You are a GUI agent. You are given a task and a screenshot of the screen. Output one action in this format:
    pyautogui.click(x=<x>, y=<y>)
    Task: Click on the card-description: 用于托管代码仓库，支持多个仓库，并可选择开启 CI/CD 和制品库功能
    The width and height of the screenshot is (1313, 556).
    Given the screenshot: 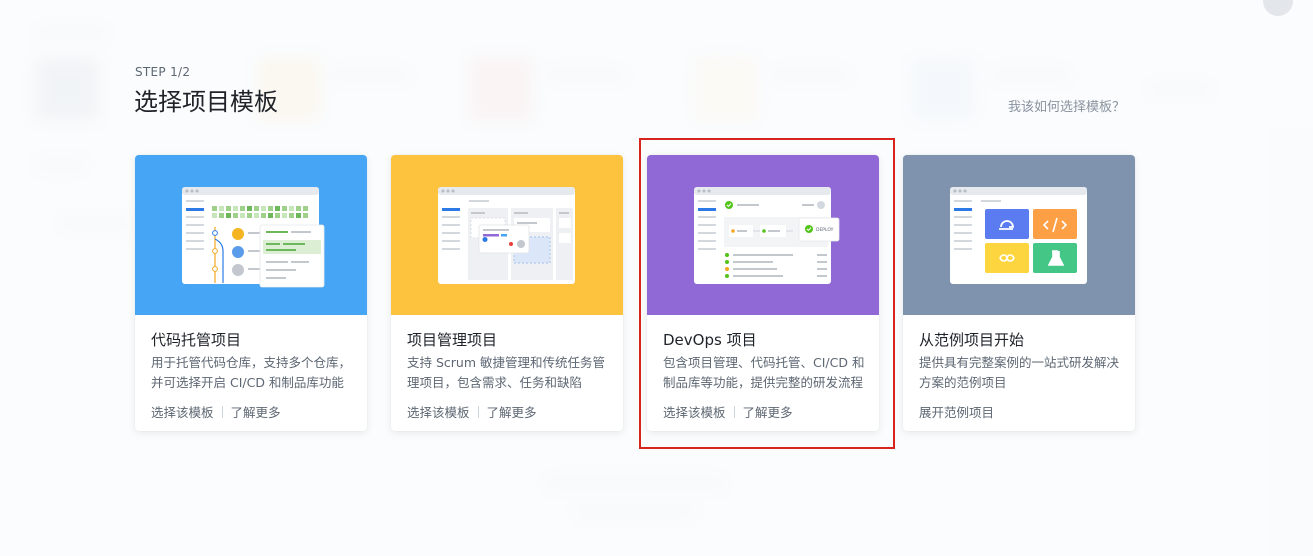 What is the action you would take?
    pyautogui.click(x=251, y=372)
    